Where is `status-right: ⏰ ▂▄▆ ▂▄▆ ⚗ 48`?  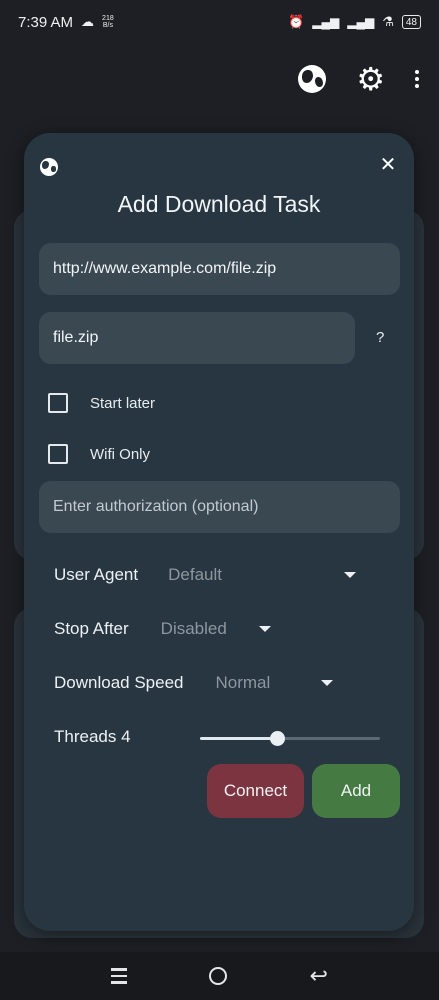
status-right: ⏰ ▂▄▆ ▂▄▆ ⚗ 48 is located at coordinates (354, 22).